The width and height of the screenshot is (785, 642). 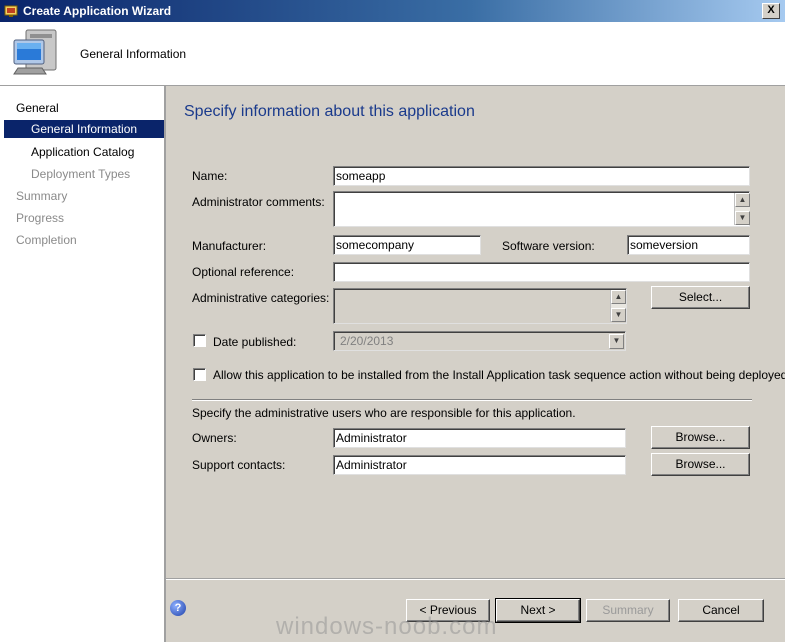 I want to click on name-input: someapp, so click(x=541, y=176).